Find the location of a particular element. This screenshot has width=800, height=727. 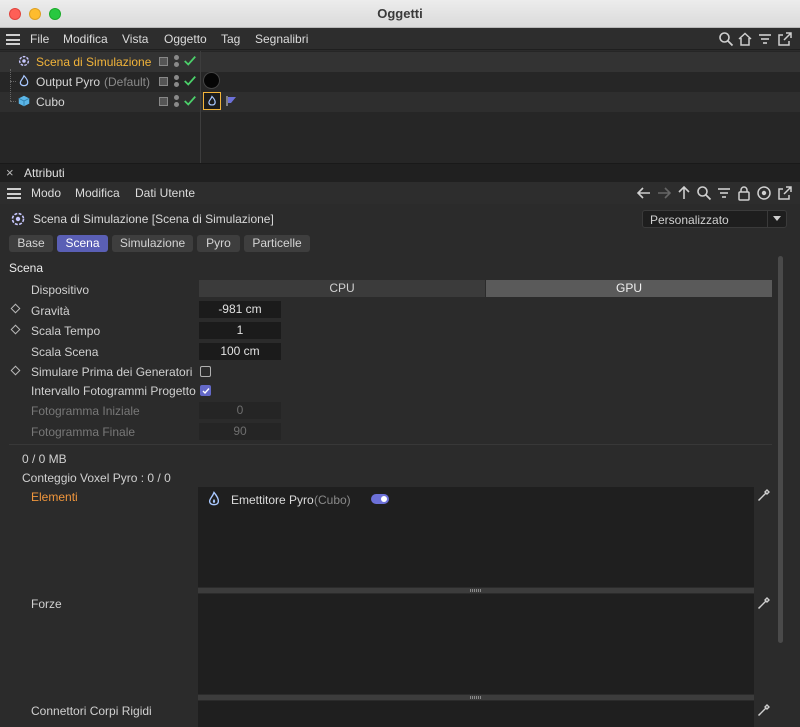

list-item-parent: (Cubo) is located at coordinates (332, 500).